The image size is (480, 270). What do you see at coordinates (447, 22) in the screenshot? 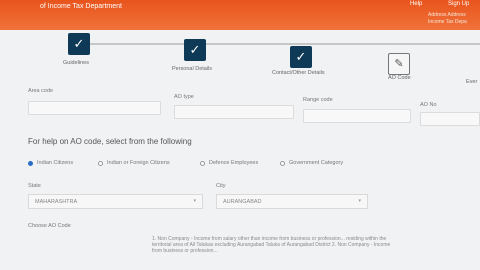
I see `header-right-text-2: Income Tax Depa` at bounding box center [447, 22].